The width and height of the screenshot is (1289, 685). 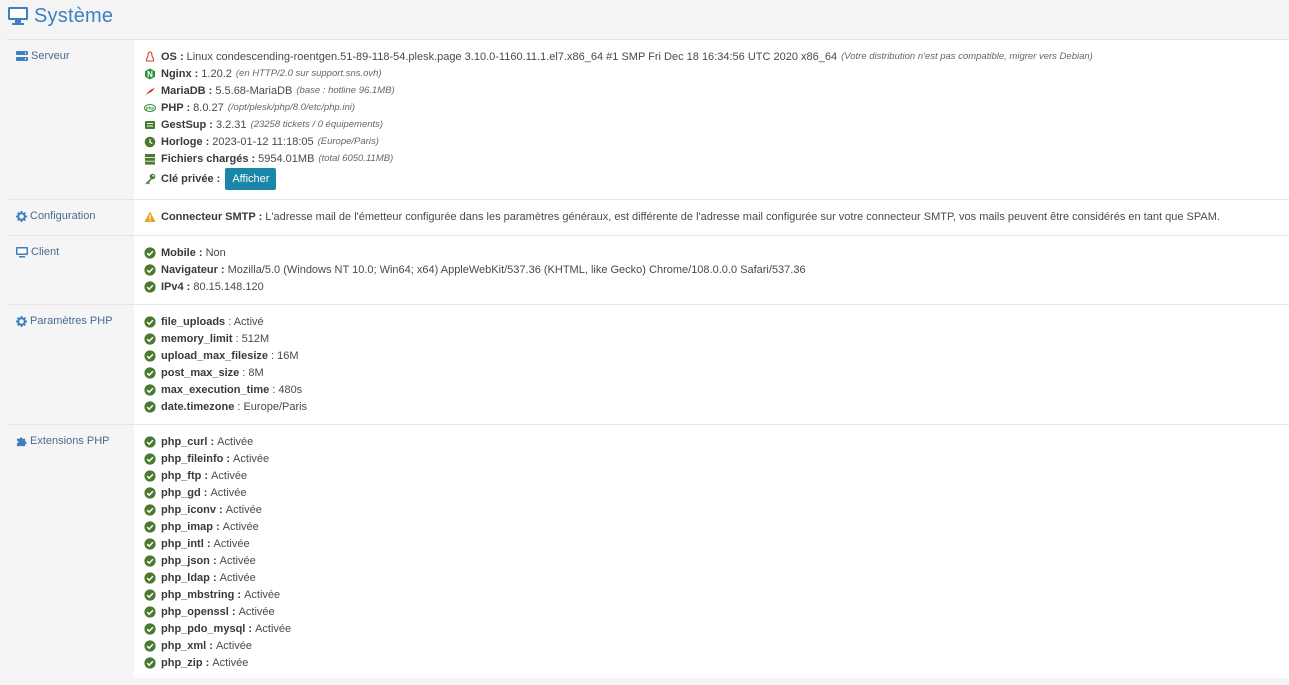 I want to click on php-extension-item: php_iconv : Activée, so click(x=716, y=509).